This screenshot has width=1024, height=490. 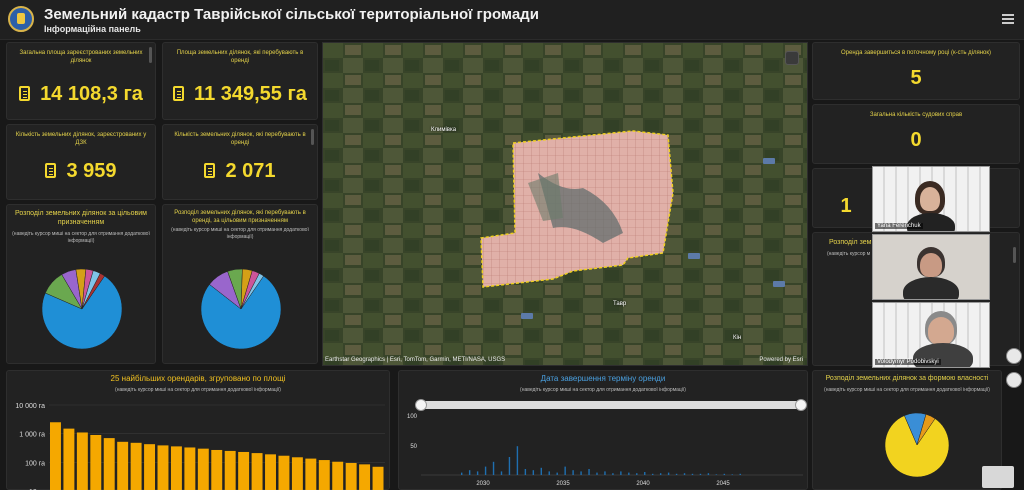 What do you see at coordinates (643, 484) in the screenshot?
I see `x-tick-label: 2040` at bounding box center [643, 484].